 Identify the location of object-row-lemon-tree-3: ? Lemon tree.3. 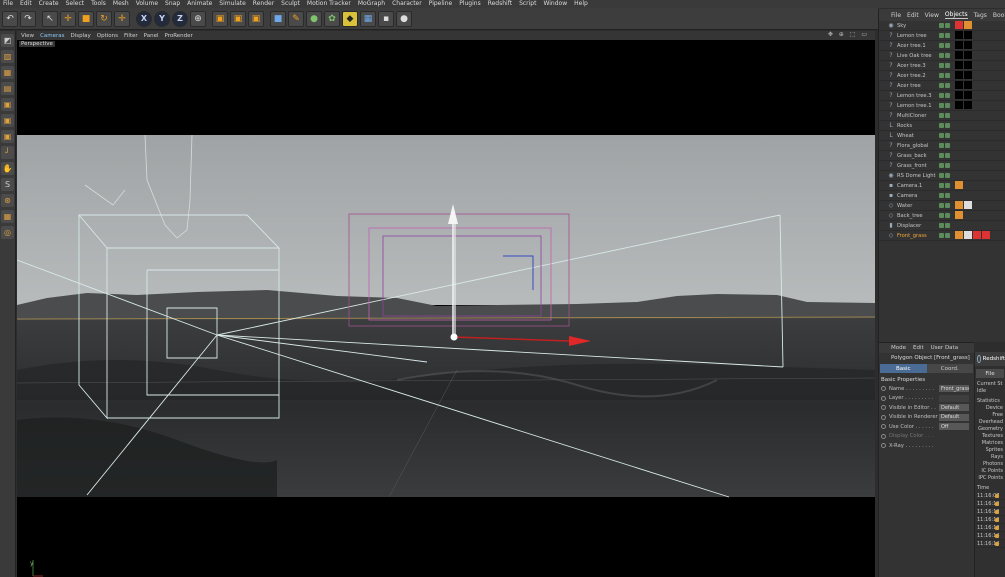
(942, 96).